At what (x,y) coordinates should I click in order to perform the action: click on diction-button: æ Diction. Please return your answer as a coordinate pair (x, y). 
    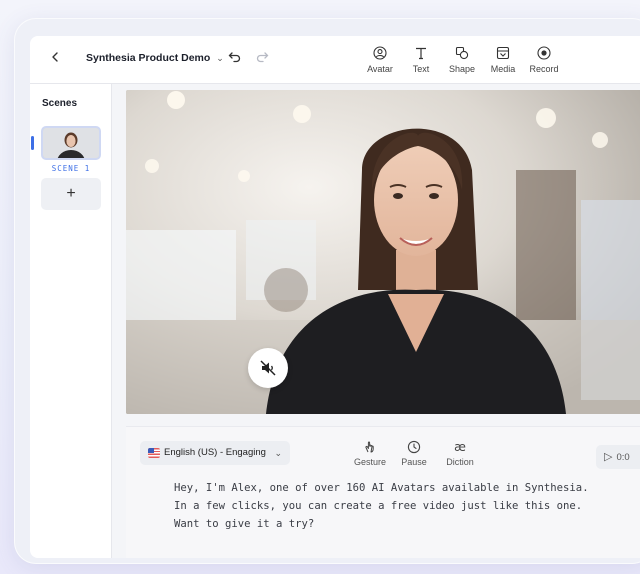
    Looking at the image, I should click on (460, 453).